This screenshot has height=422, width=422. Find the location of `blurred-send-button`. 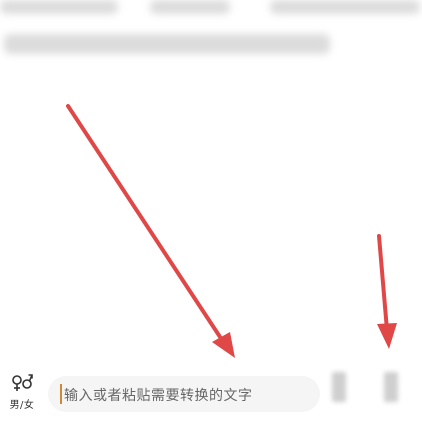

blurred-send-button is located at coordinates (391, 387).